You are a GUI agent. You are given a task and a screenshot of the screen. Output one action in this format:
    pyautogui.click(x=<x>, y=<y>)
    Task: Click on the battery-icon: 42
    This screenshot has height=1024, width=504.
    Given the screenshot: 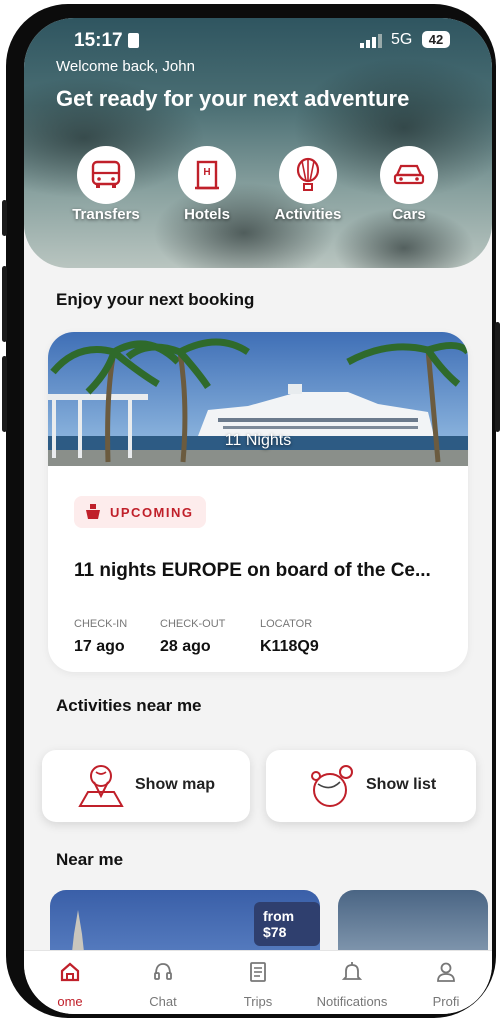 What is the action you would take?
    pyautogui.click(x=436, y=39)
    